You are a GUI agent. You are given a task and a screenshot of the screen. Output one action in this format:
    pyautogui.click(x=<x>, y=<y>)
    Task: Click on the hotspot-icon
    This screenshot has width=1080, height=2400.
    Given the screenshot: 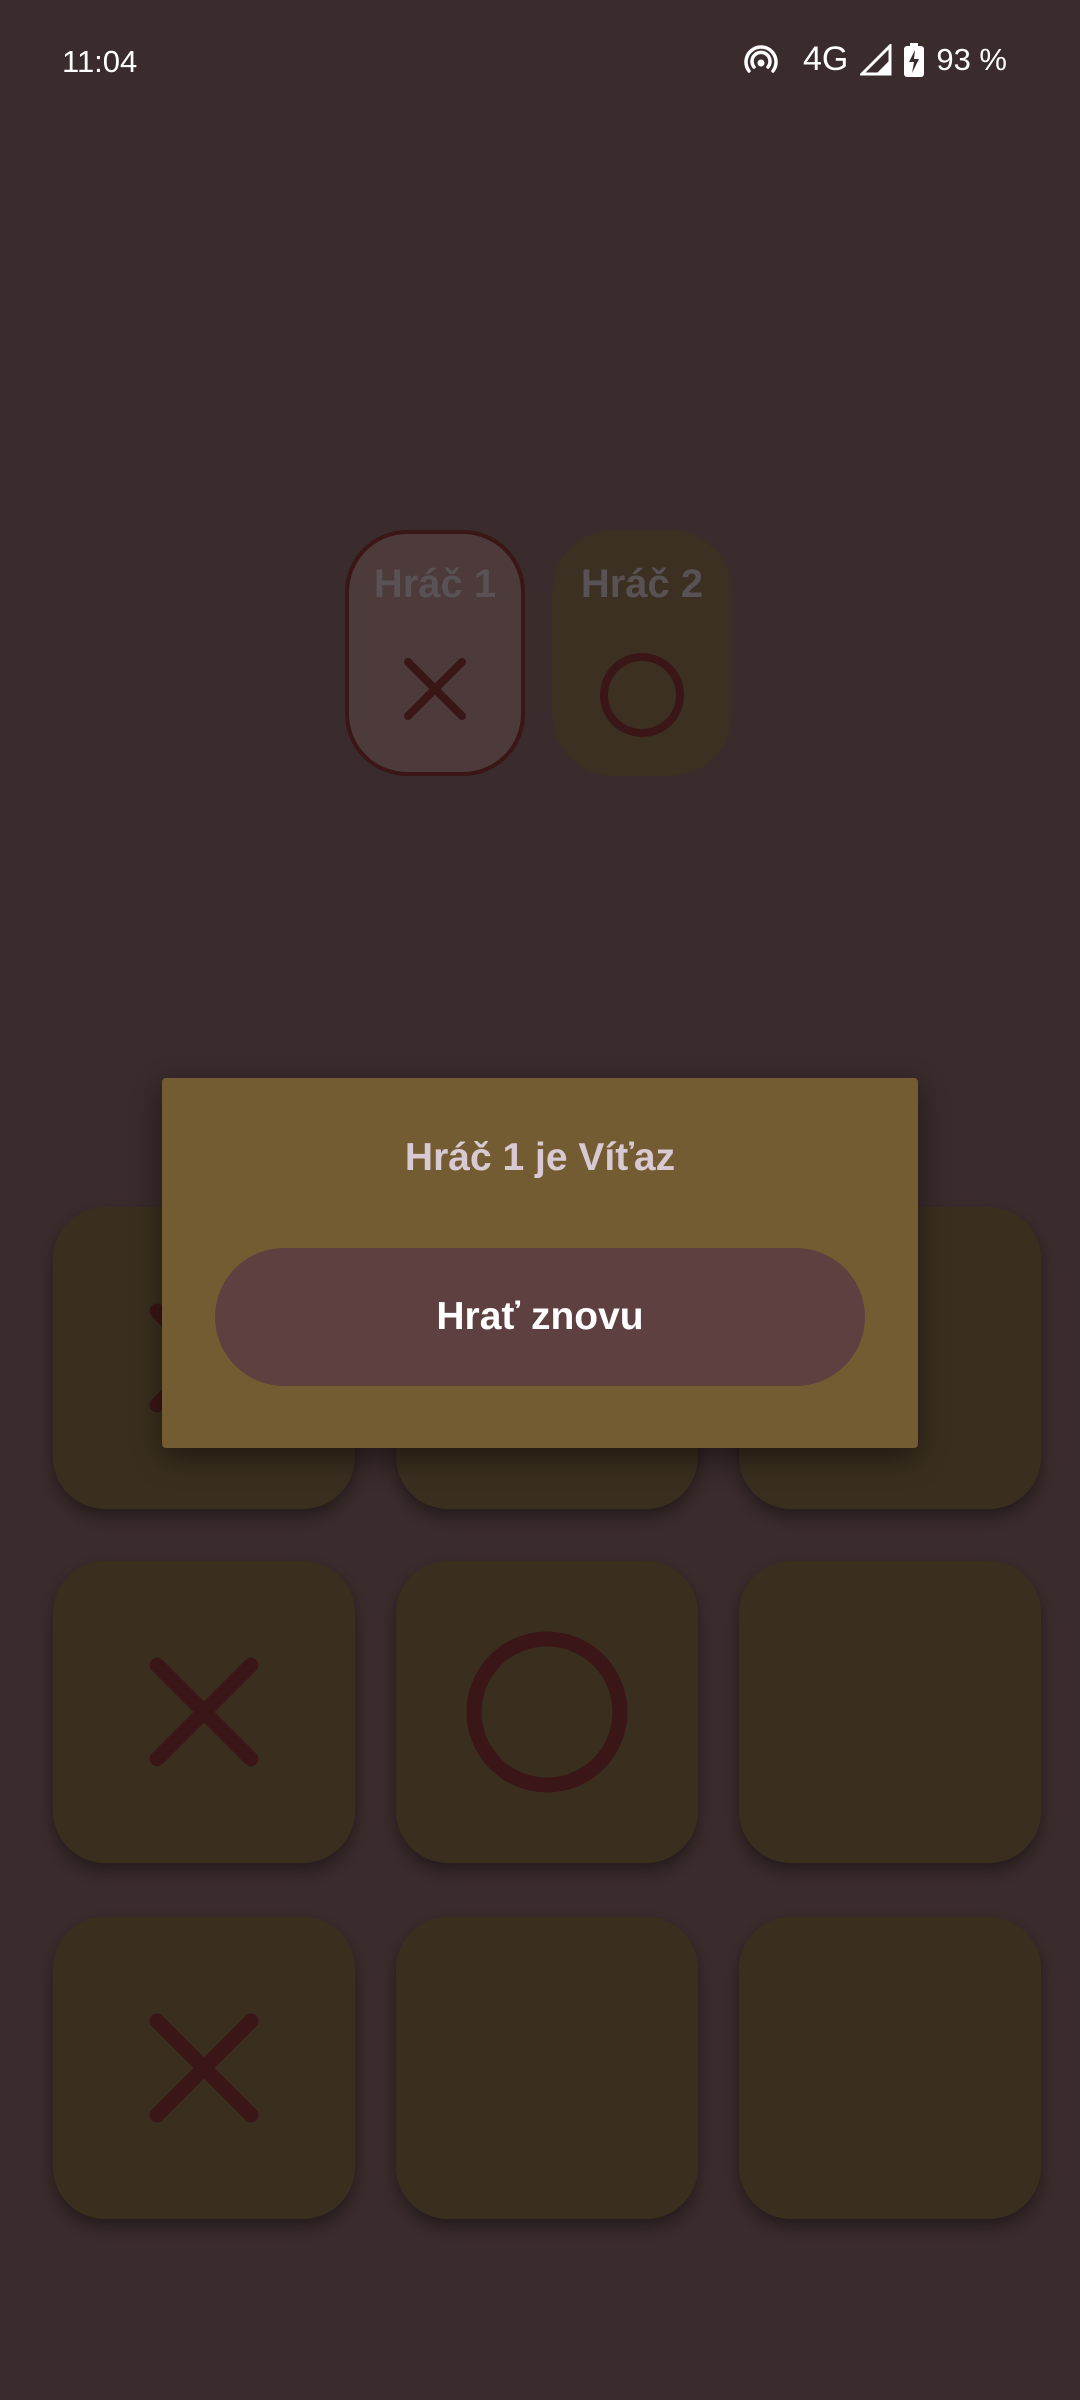 What is the action you would take?
    pyautogui.click(x=761, y=59)
    